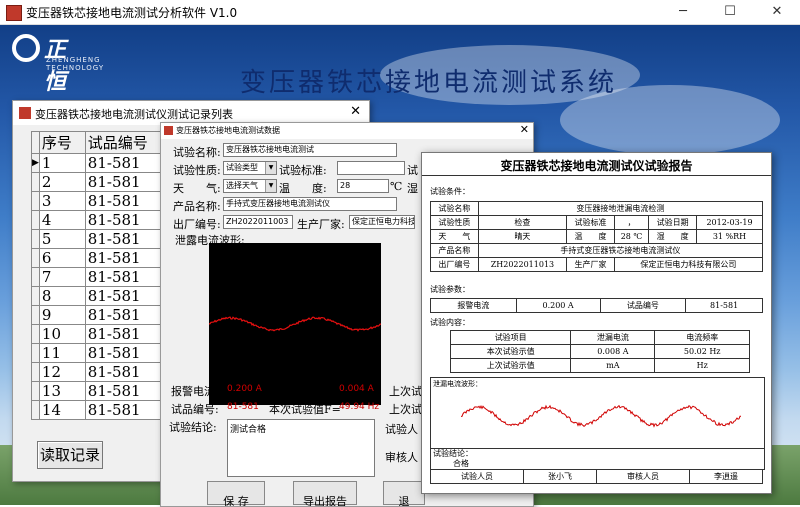 The image size is (800, 507). Describe the element at coordinates (371, 168) in the screenshot. I see `test-standard-field` at that location.